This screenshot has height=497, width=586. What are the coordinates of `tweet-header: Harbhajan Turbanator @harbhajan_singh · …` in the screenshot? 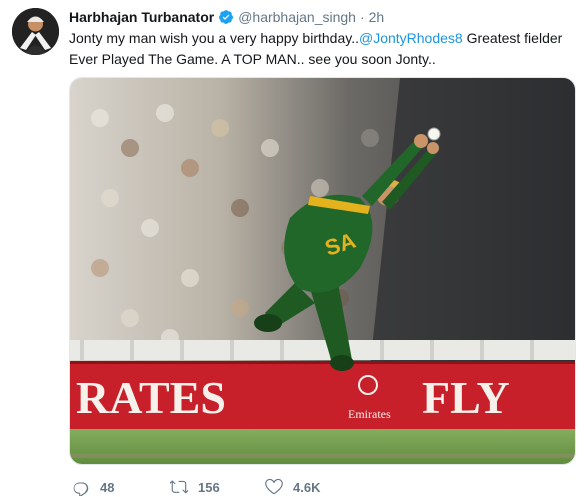 It's located at (226, 17).